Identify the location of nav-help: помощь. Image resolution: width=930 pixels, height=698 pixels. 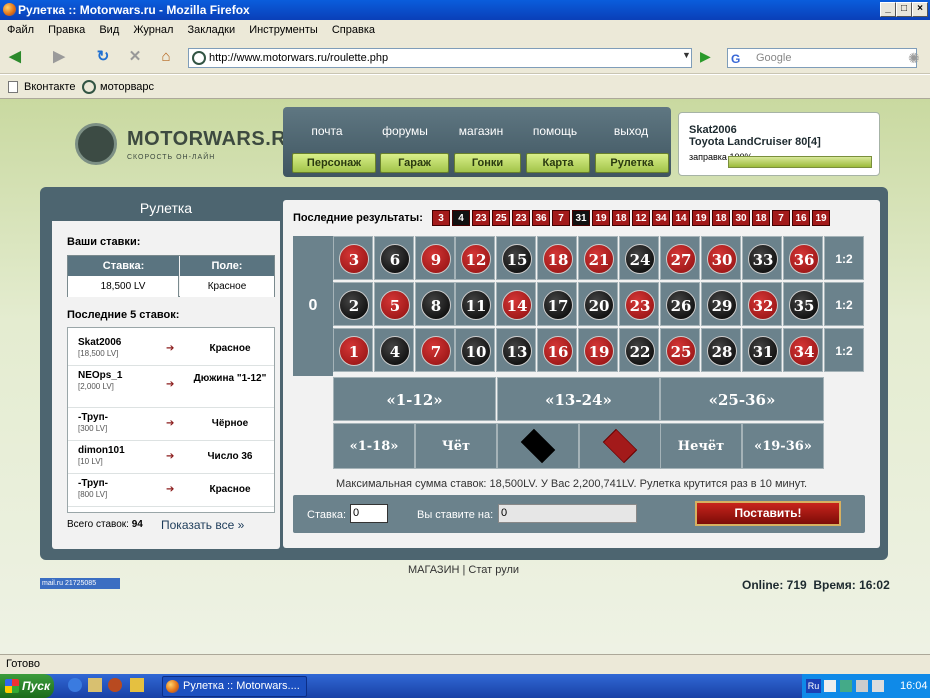
(555, 131).